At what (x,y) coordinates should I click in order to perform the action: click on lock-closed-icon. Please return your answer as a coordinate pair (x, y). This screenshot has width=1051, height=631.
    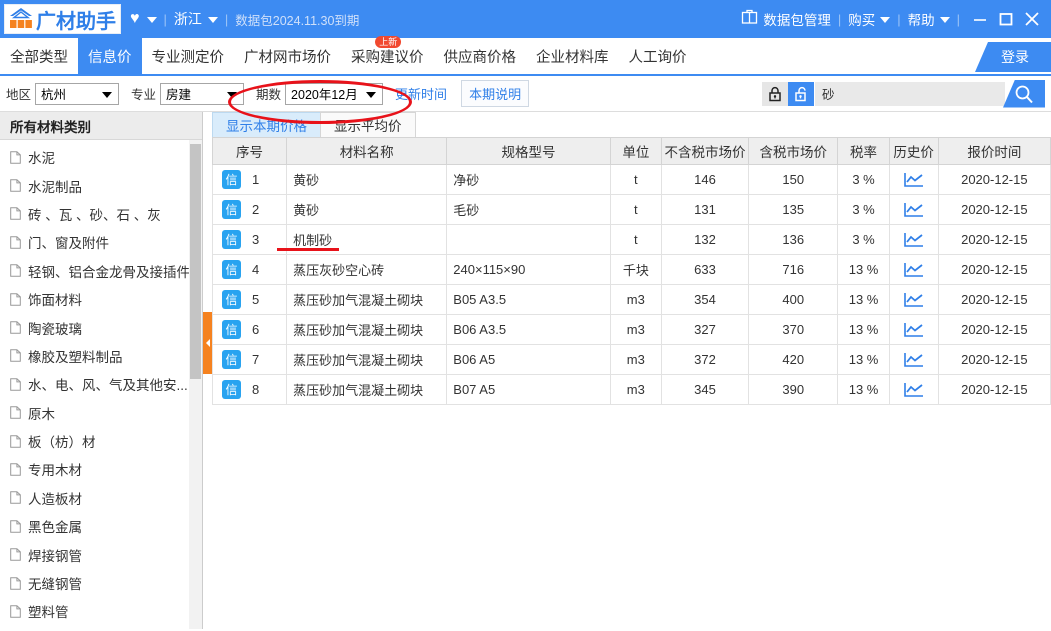
    Looking at the image, I should click on (775, 93).